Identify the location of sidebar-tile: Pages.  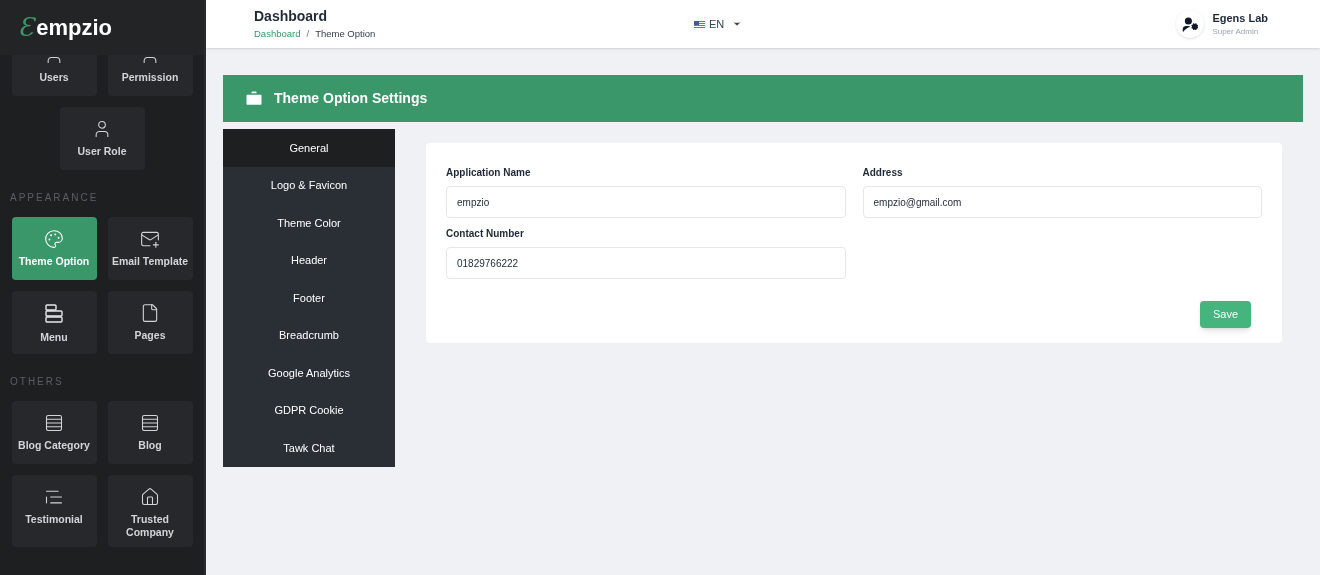
(150, 322).